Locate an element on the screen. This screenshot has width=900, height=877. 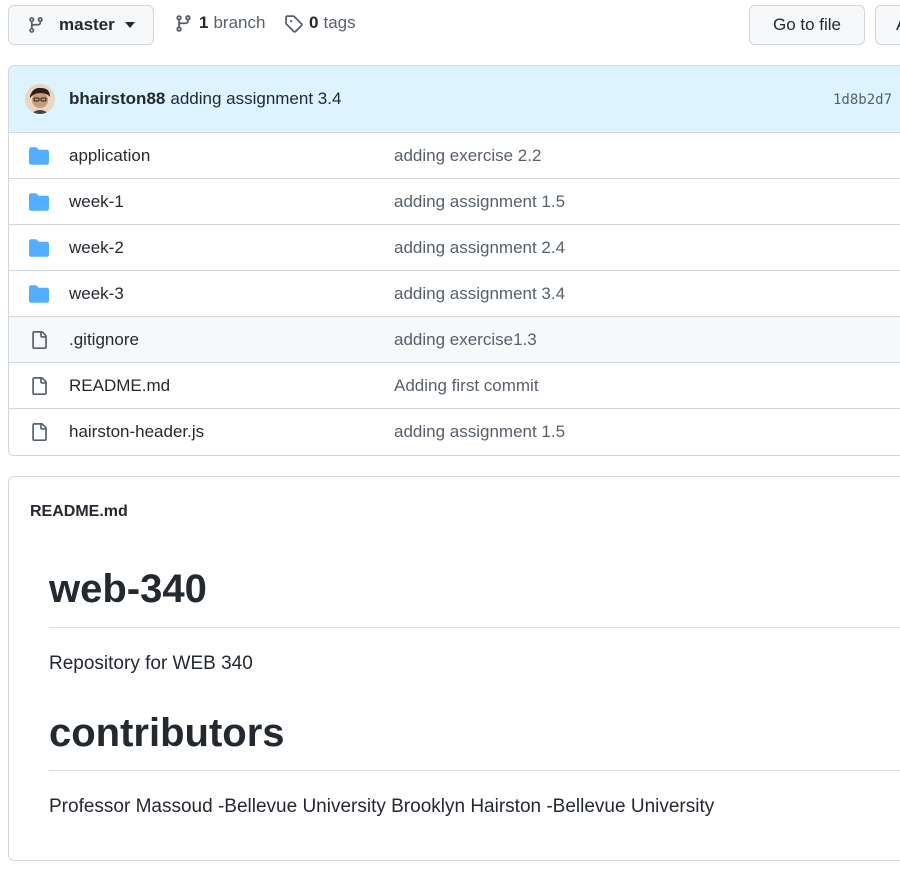
file-commit-message: Adding first commit is located at coordinates (466, 386).